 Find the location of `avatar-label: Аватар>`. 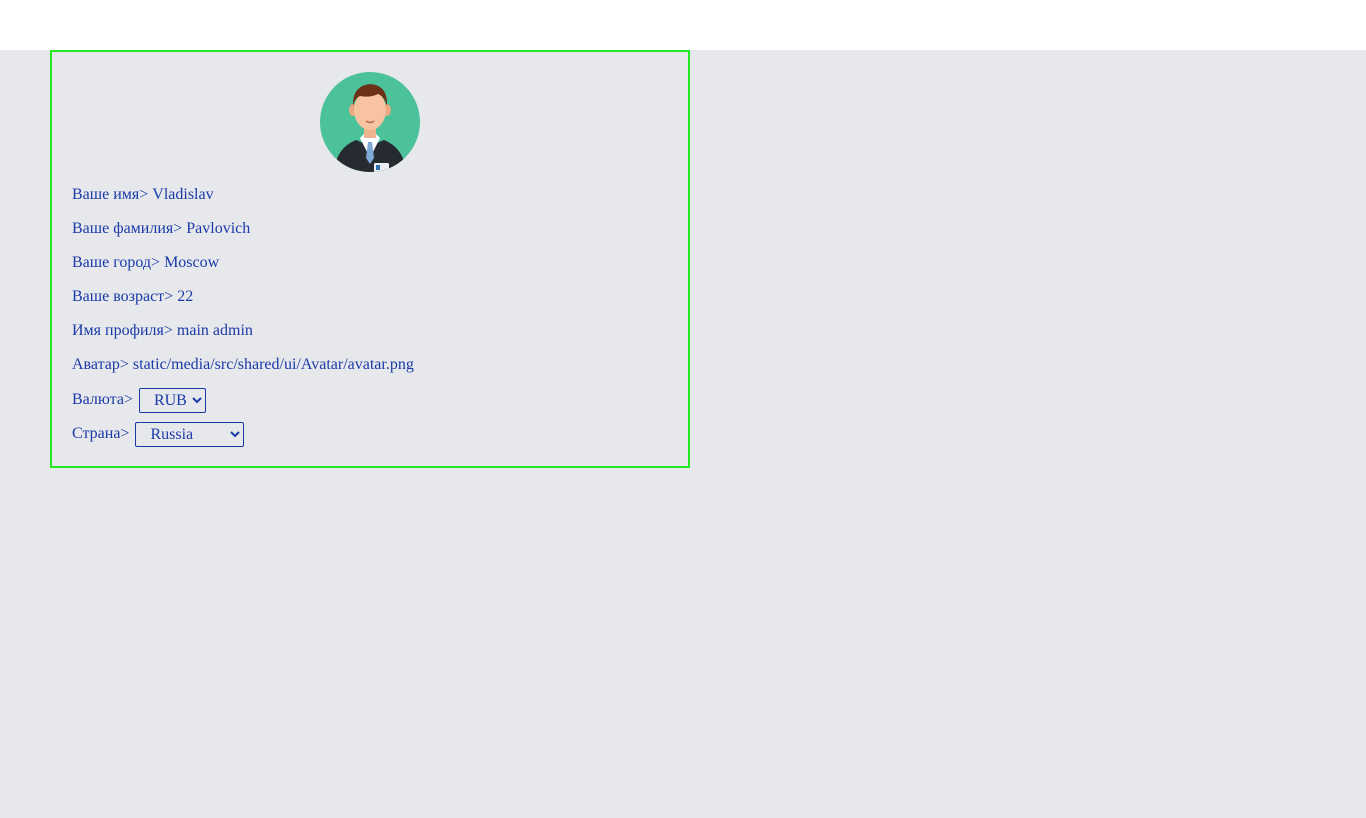

avatar-label: Аватар> is located at coordinates (100, 364).